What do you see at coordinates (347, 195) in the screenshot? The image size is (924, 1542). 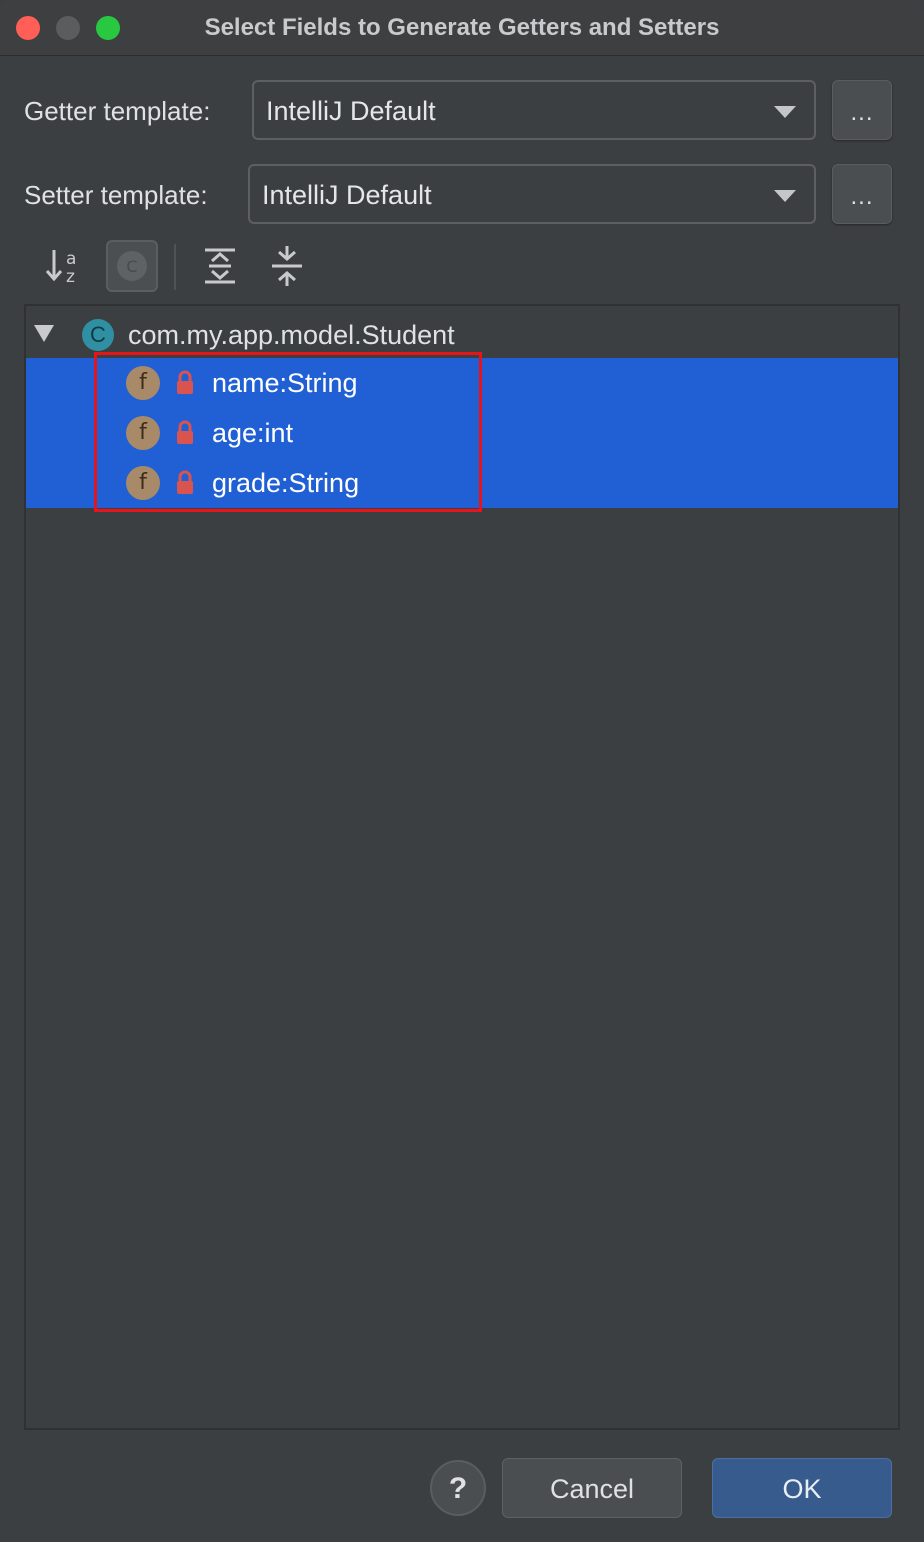 I see `setter-template-value: IntelliJ Default` at bounding box center [347, 195].